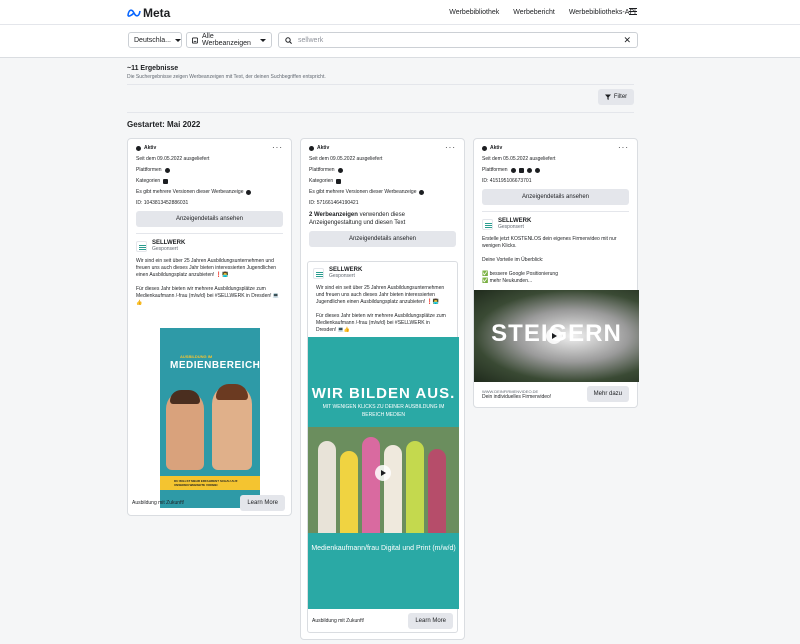 The height and width of the screenshot is (644, 800). I want to click on ad-video: STEIGERN, so click(556, 336).